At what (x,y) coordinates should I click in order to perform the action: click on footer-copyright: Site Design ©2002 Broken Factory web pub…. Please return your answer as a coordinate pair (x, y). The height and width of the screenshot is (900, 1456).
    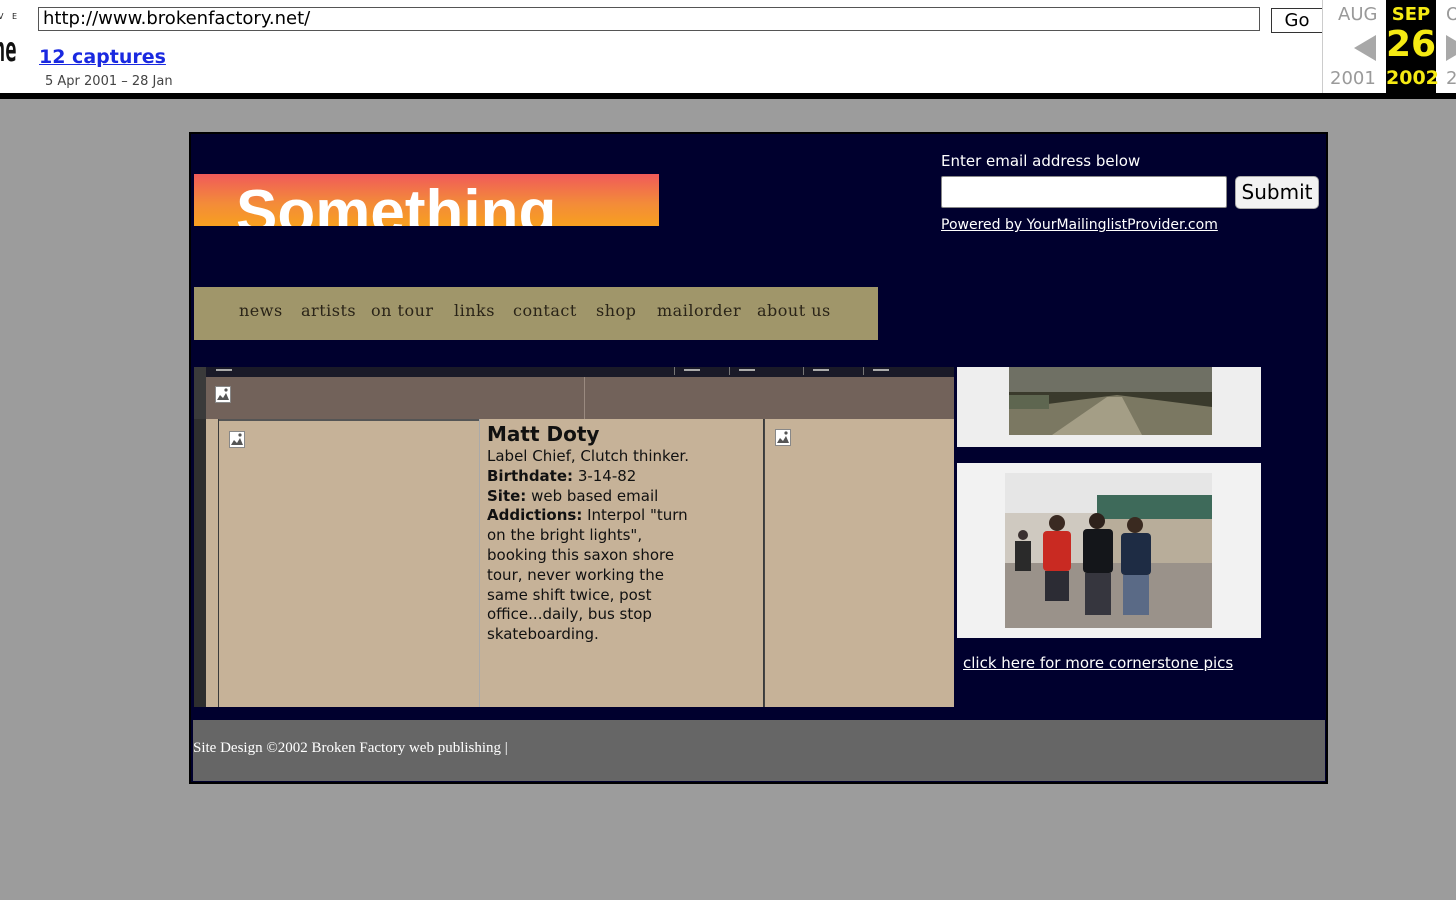
    Looking at the image, I should click on (350, 748).